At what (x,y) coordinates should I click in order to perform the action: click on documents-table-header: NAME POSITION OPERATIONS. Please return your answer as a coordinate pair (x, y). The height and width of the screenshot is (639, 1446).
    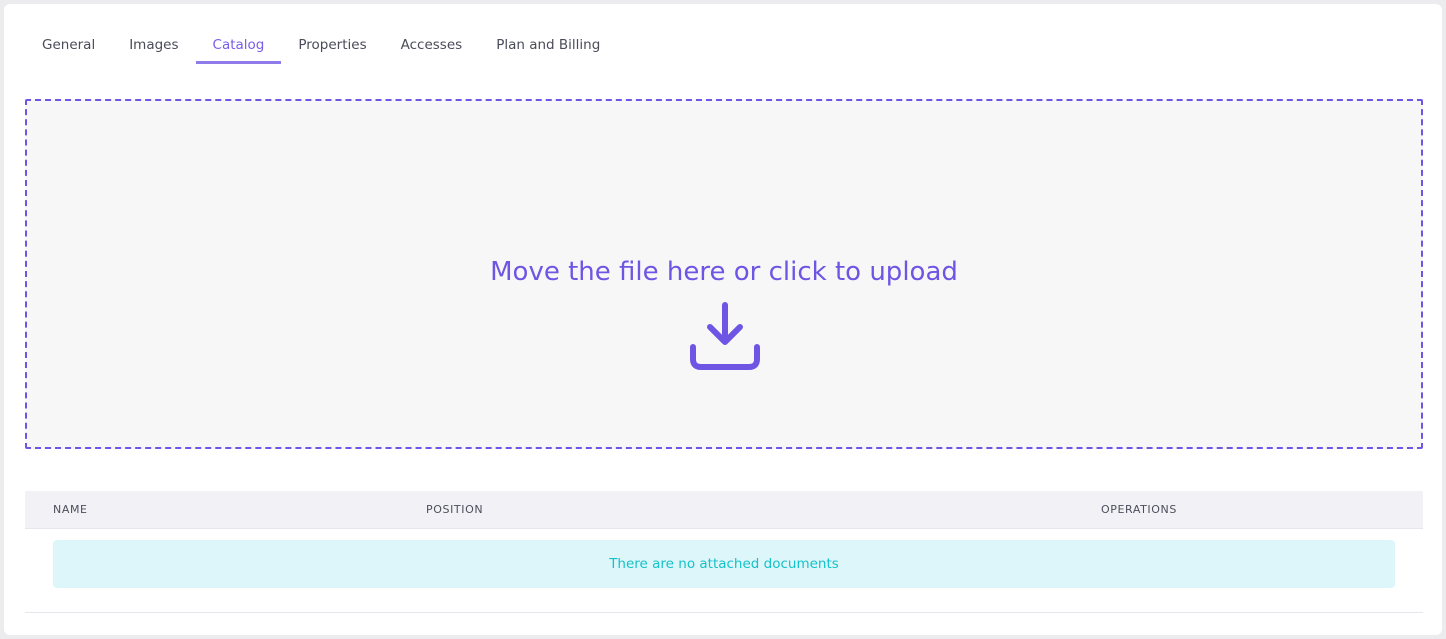
    Looking at the image, I should click on (724, 510).